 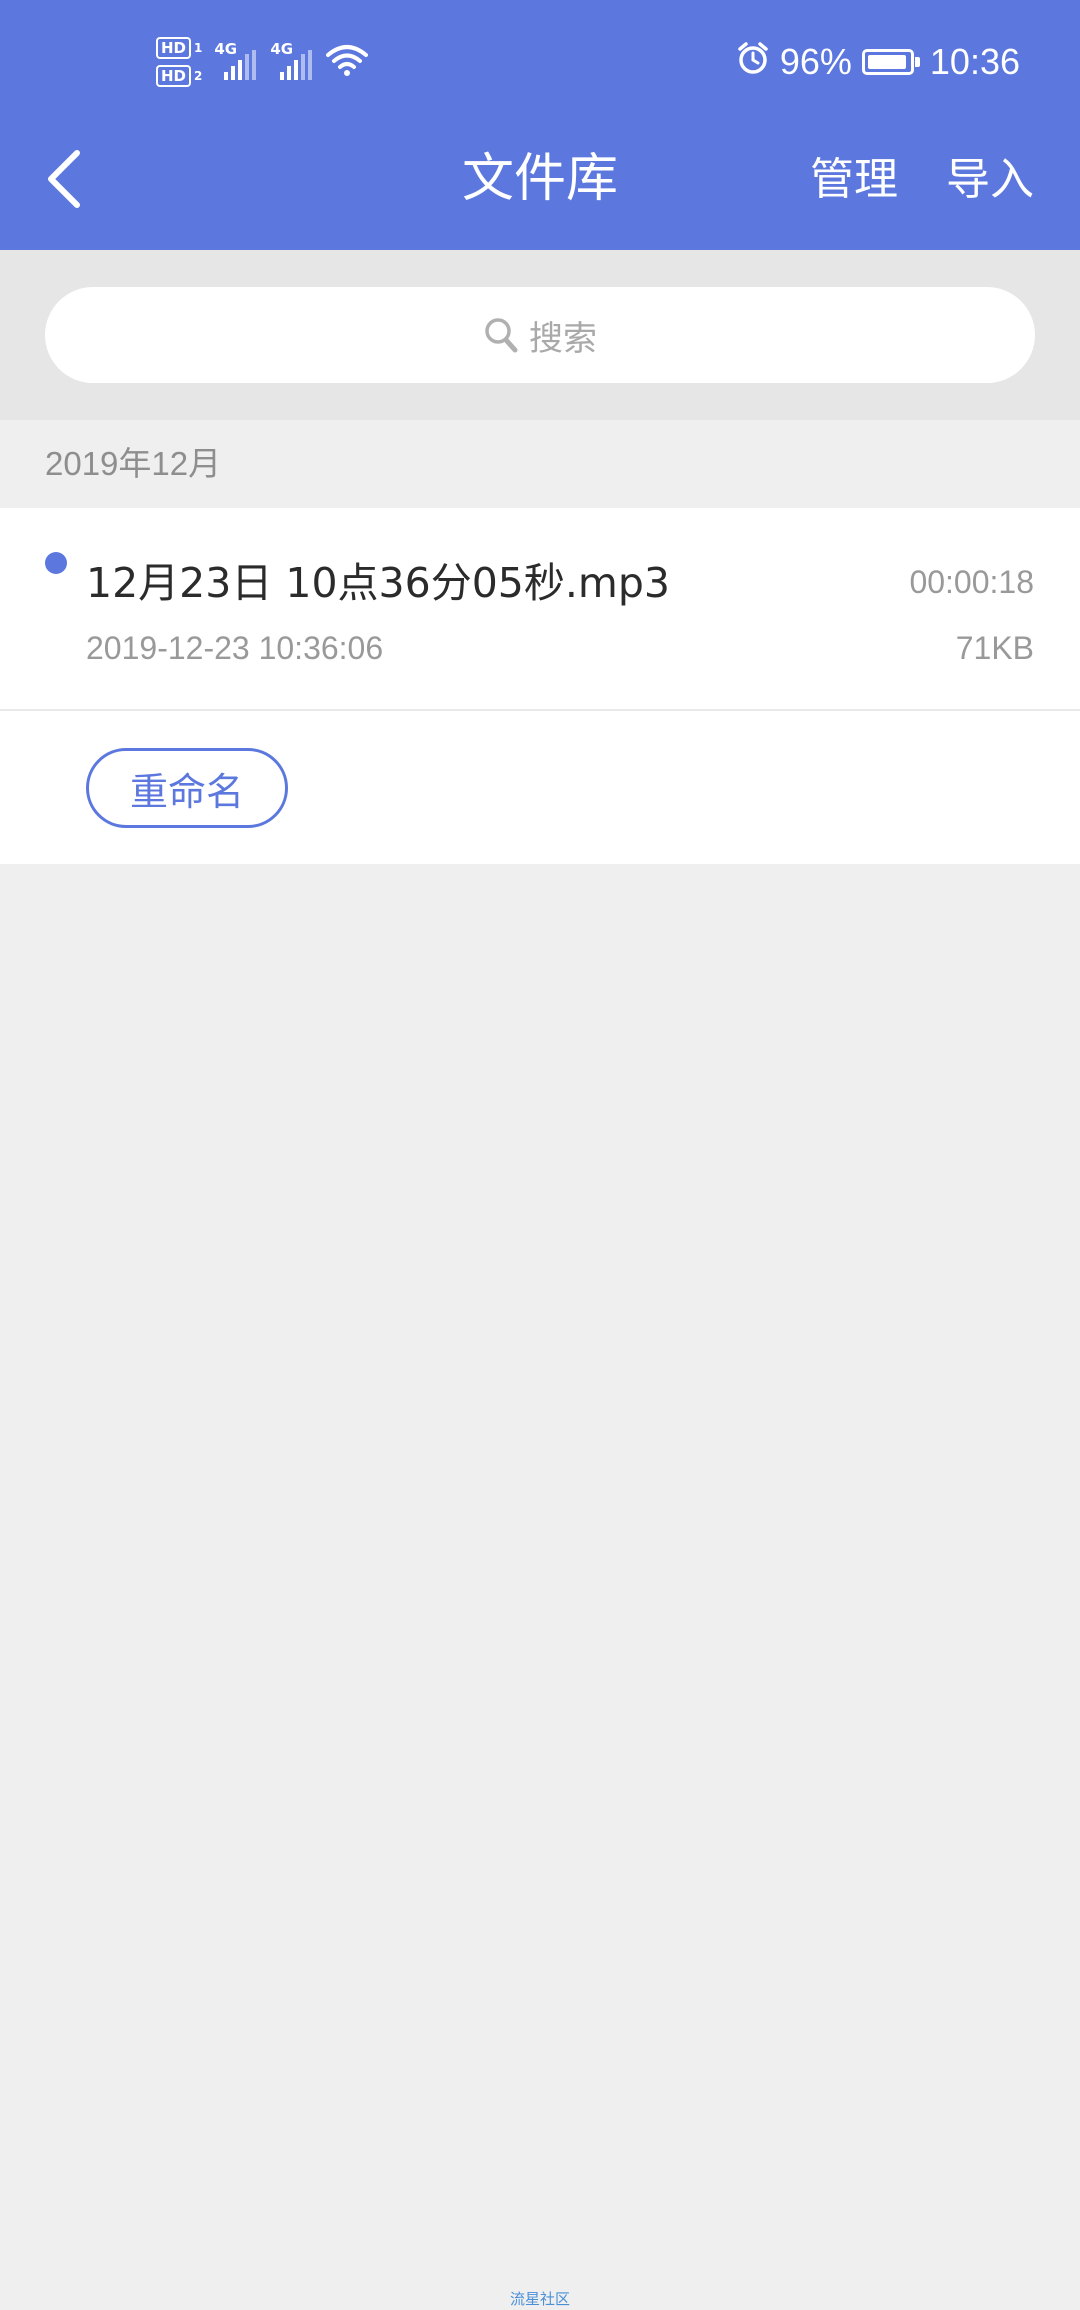 What do you see at coordinates (563, 338) in the screenshot?
I see `search-placeholder: 搜索` at bounding box center [563, 338].